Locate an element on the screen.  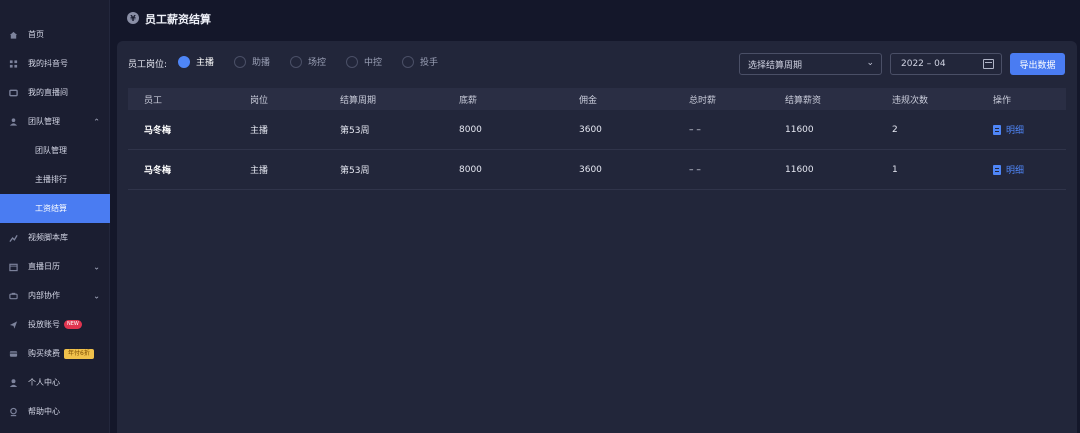
chart-icon is located at coordinates (13, 237).